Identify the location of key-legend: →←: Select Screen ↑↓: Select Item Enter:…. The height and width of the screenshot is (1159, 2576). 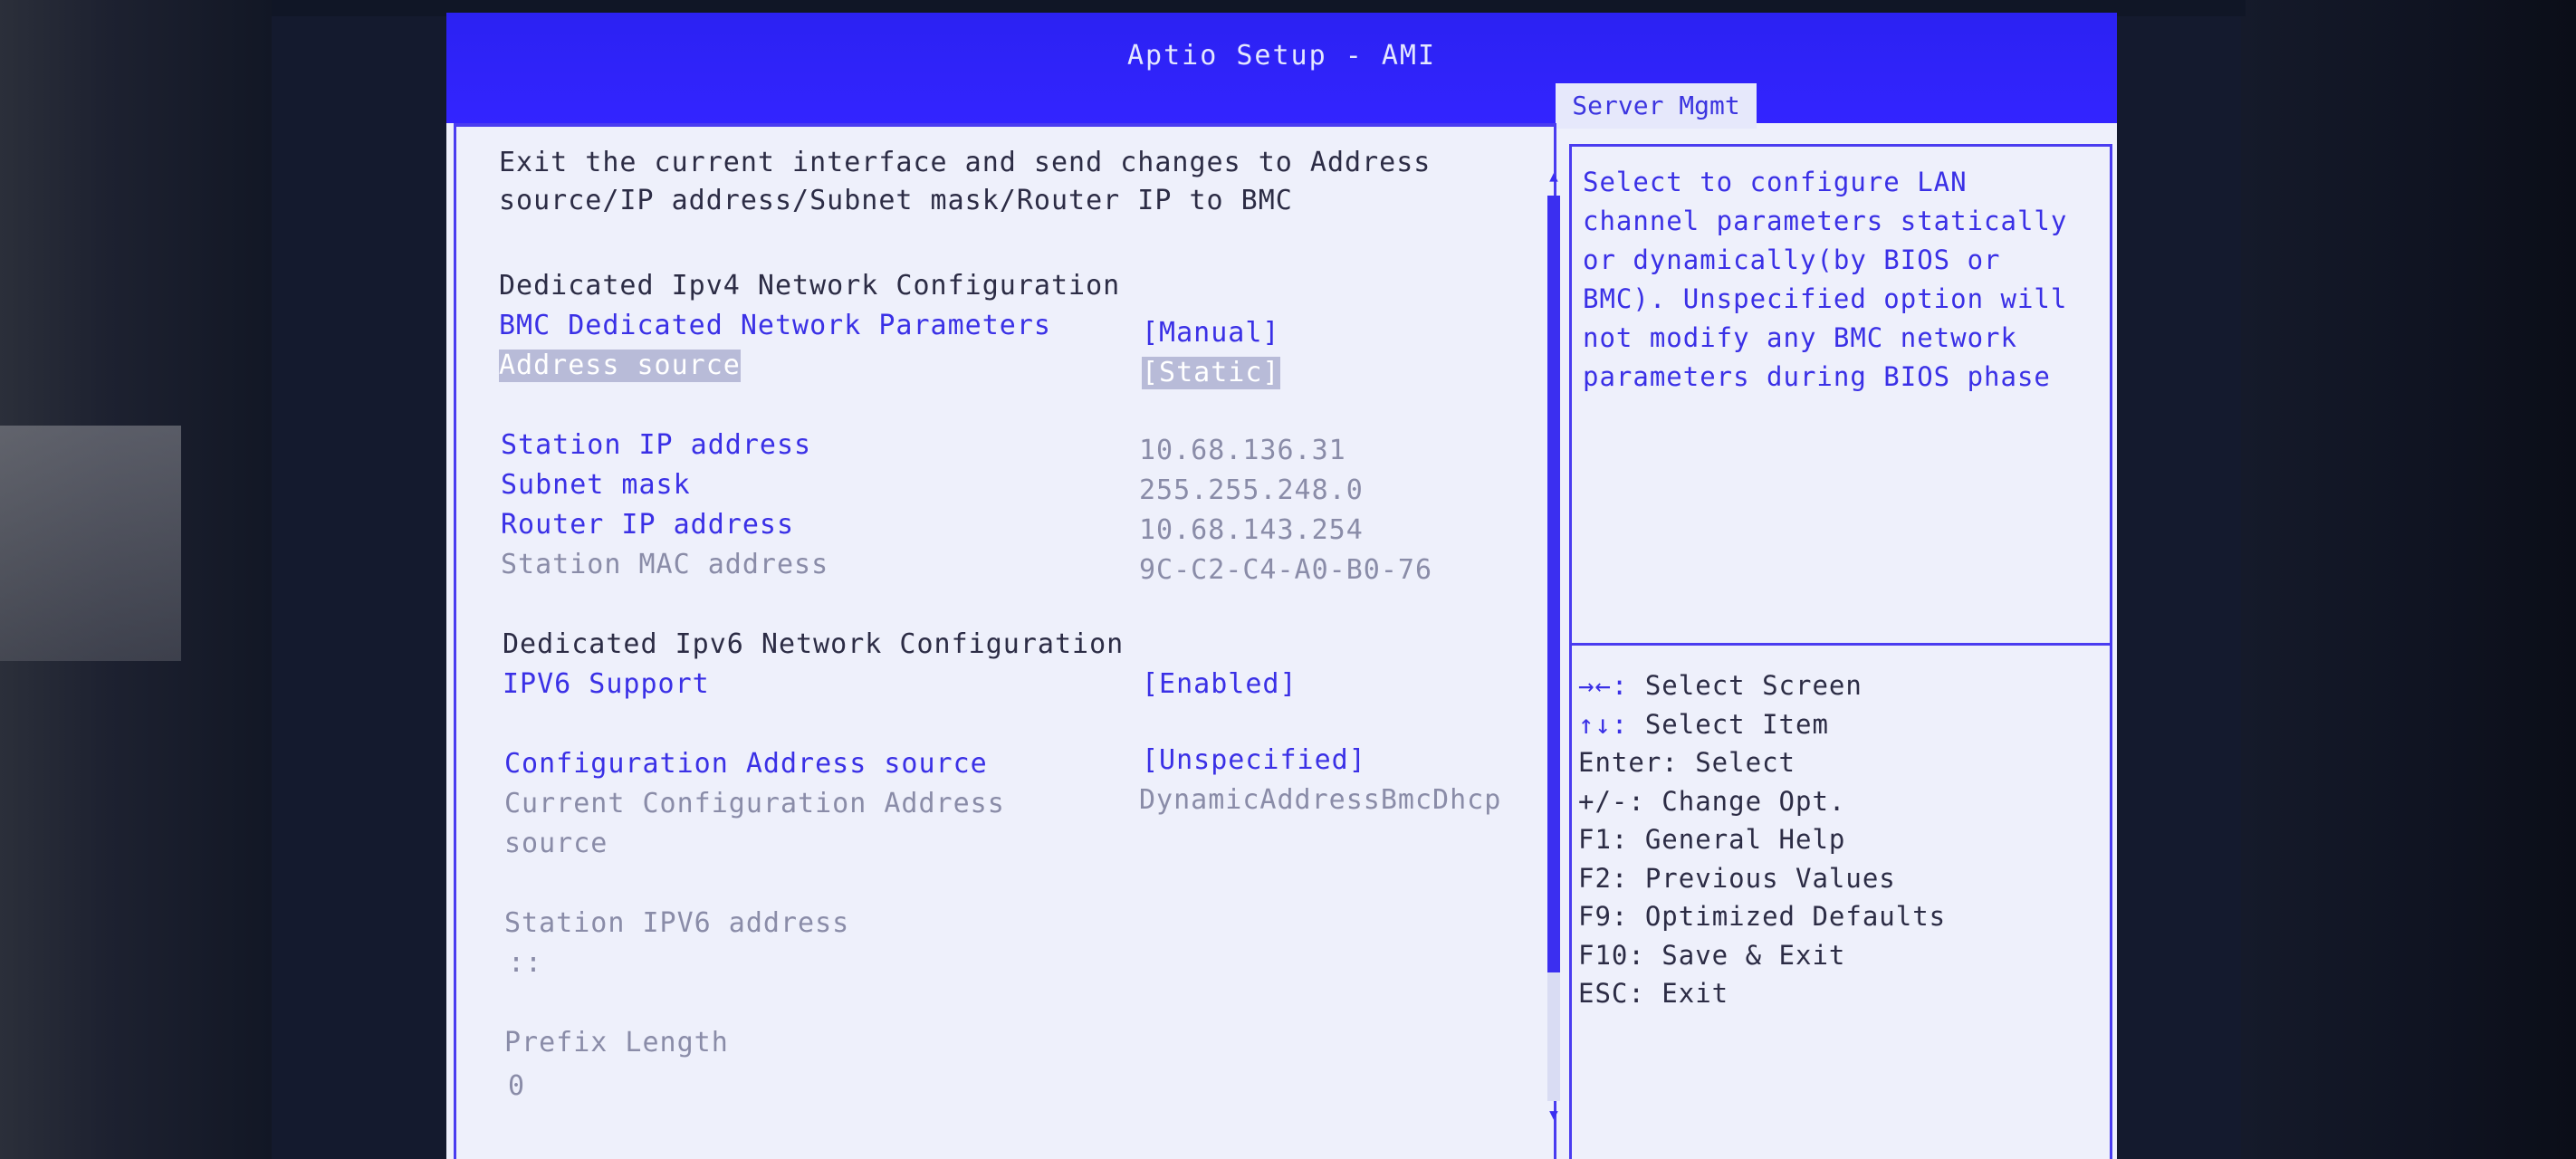
(1762, 840).